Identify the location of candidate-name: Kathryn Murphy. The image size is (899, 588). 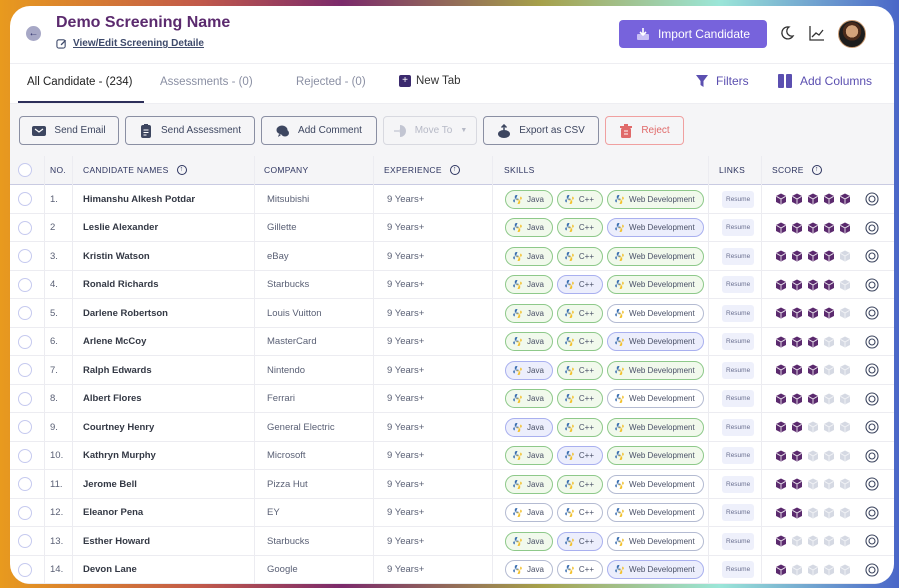
(119, 456).